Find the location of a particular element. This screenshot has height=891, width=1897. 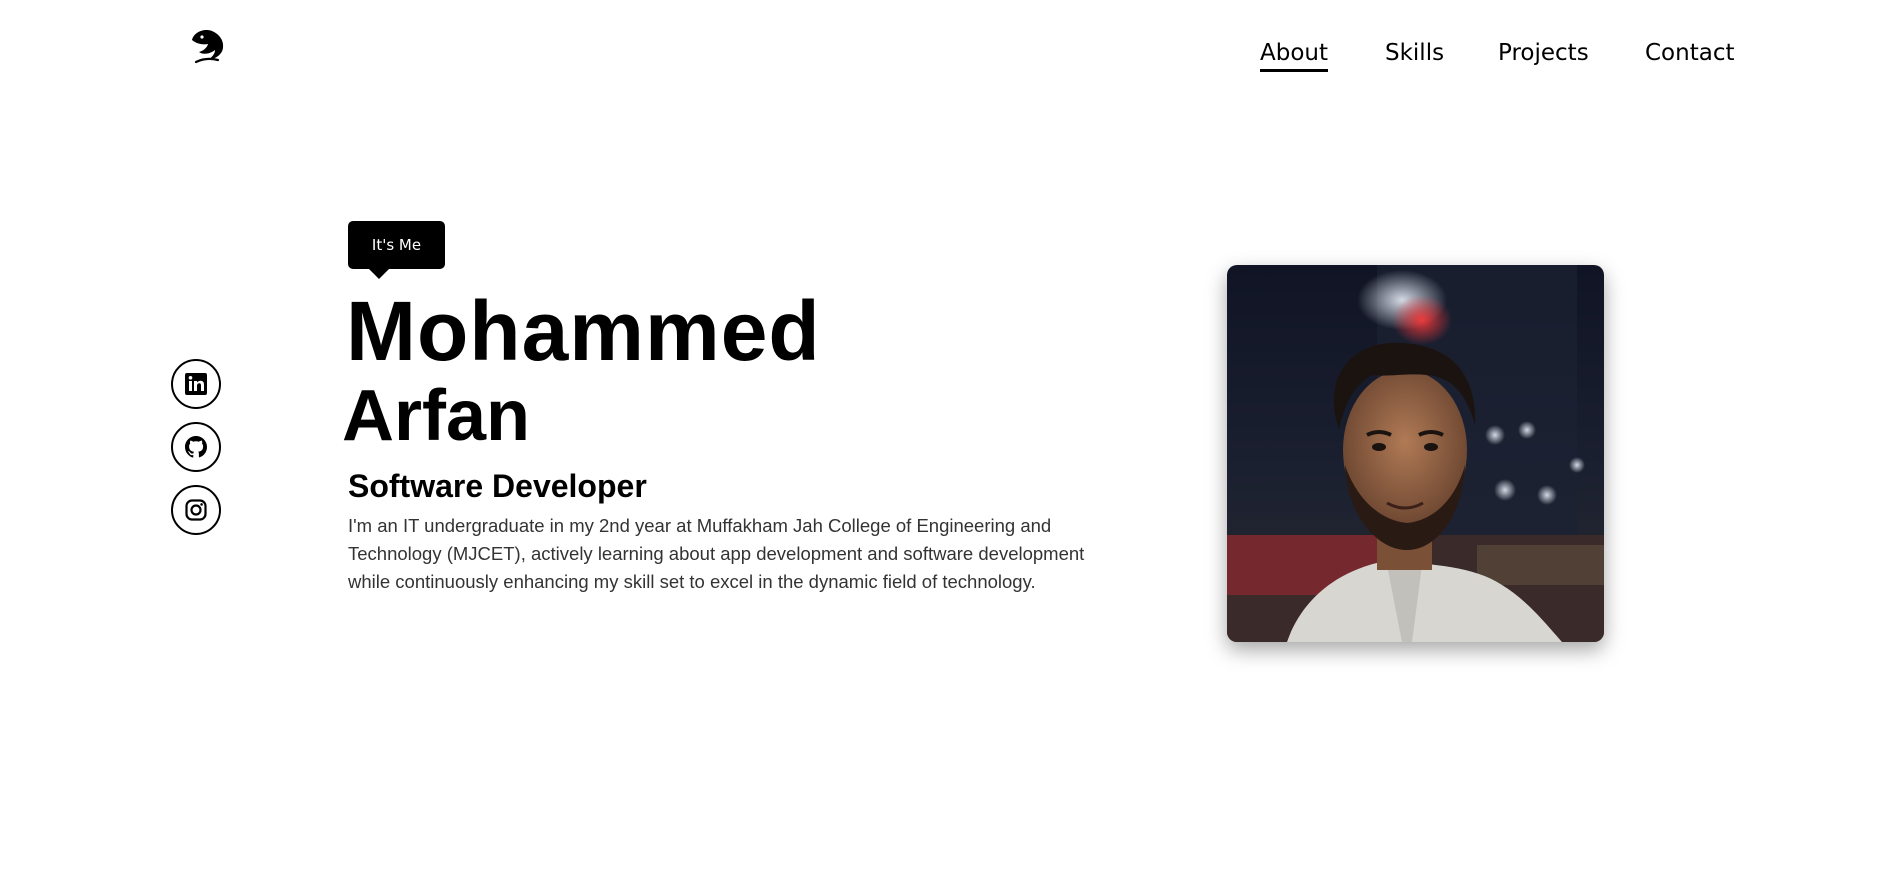

hero-role: Software Developer is located at coordinates (497, 486).